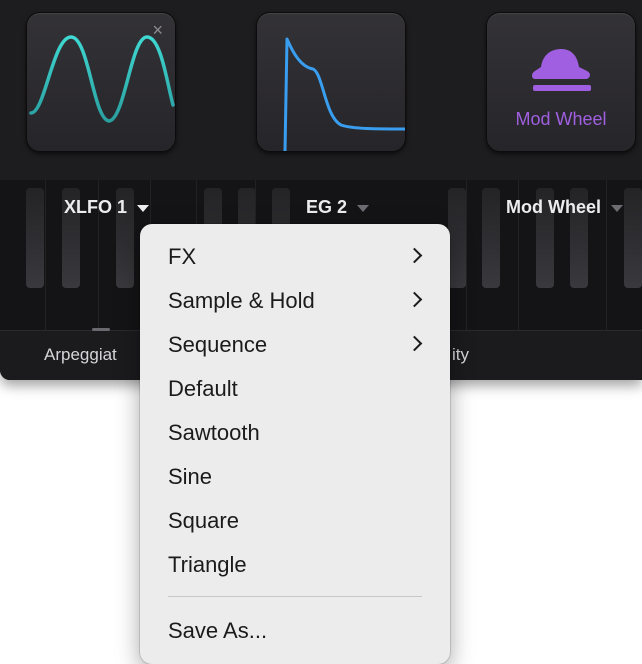  What do you see at coordinates (214, 432) in the screenshot?
I see `menu-item-label: Sawtooth` at bounding box center [214, 432].